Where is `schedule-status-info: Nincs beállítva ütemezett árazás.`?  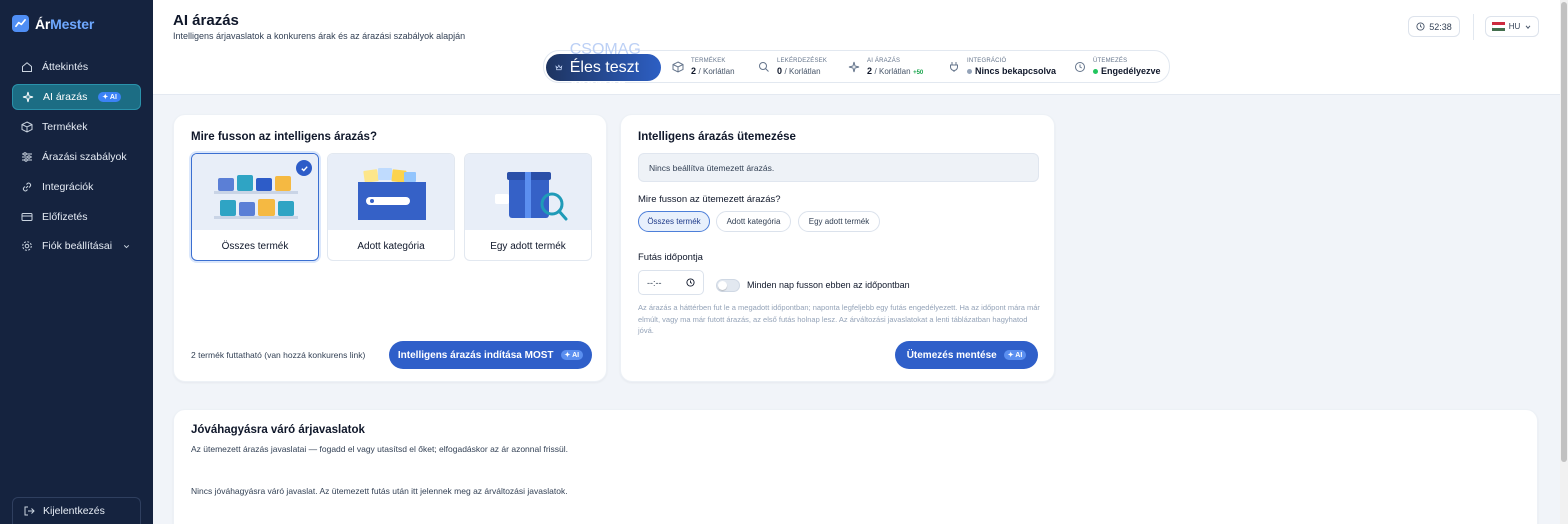
schedule-status-info: Nincs beállítva ütemezett árazás. is located at coordinates (838, 167).